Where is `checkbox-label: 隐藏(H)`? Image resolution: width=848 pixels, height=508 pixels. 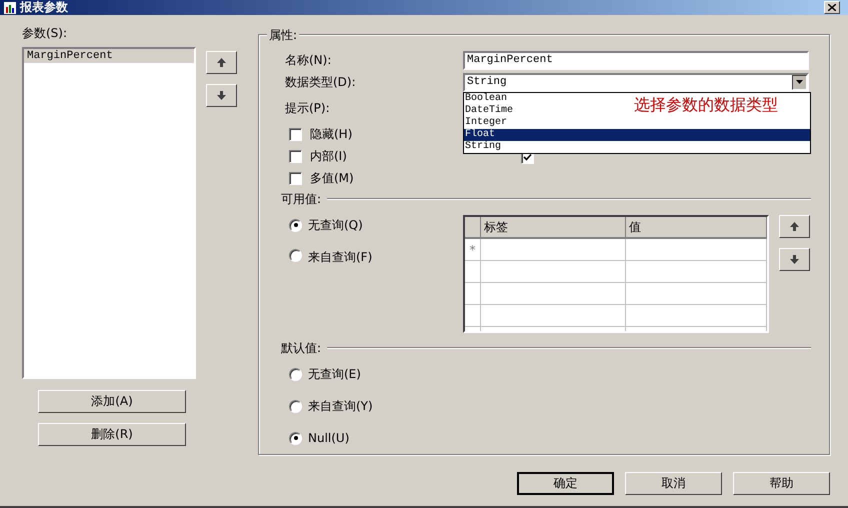 checkbox-label: 隐藏(H) is located at coordinates (331, 134).